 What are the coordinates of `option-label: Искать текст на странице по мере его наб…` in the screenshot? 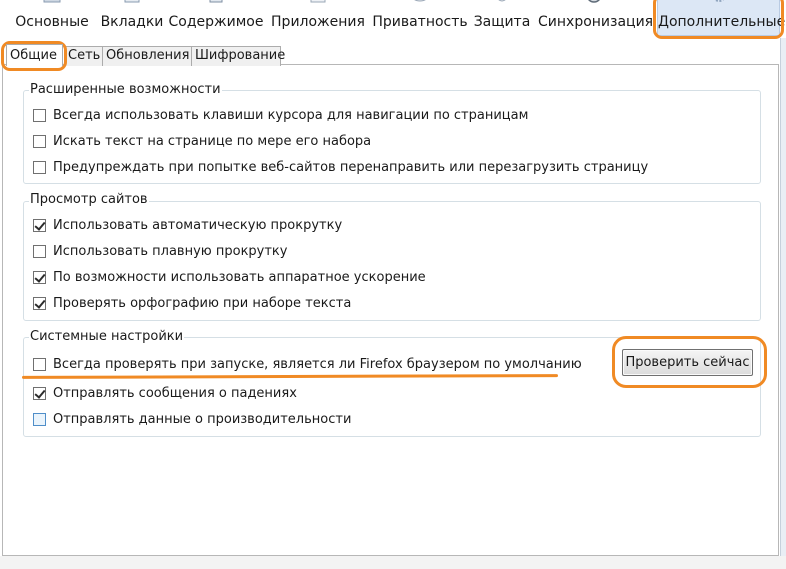 It's located at (212, 141).